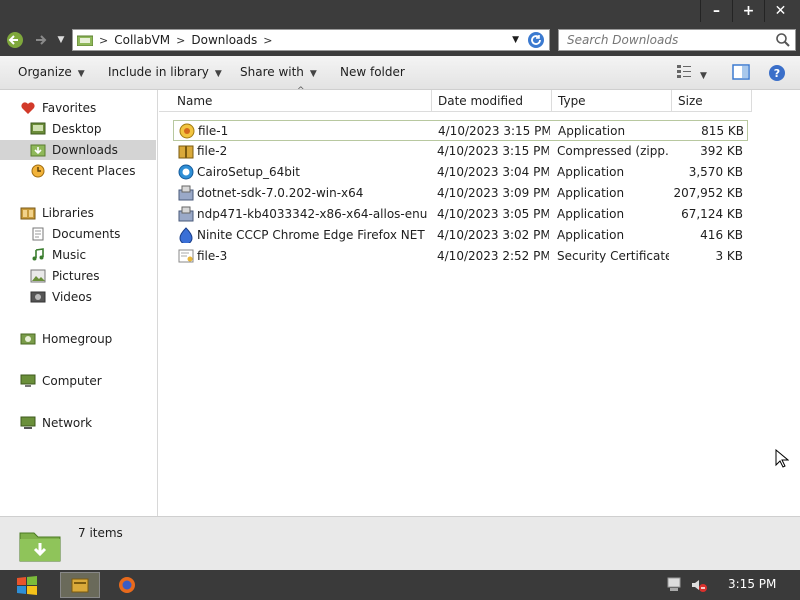 The height and width of the screenshot is (600, 800). Describe the element at coordinates (165, 72) in the screenshot. I see `include-in-library-button: Include in library ▼` at that location.